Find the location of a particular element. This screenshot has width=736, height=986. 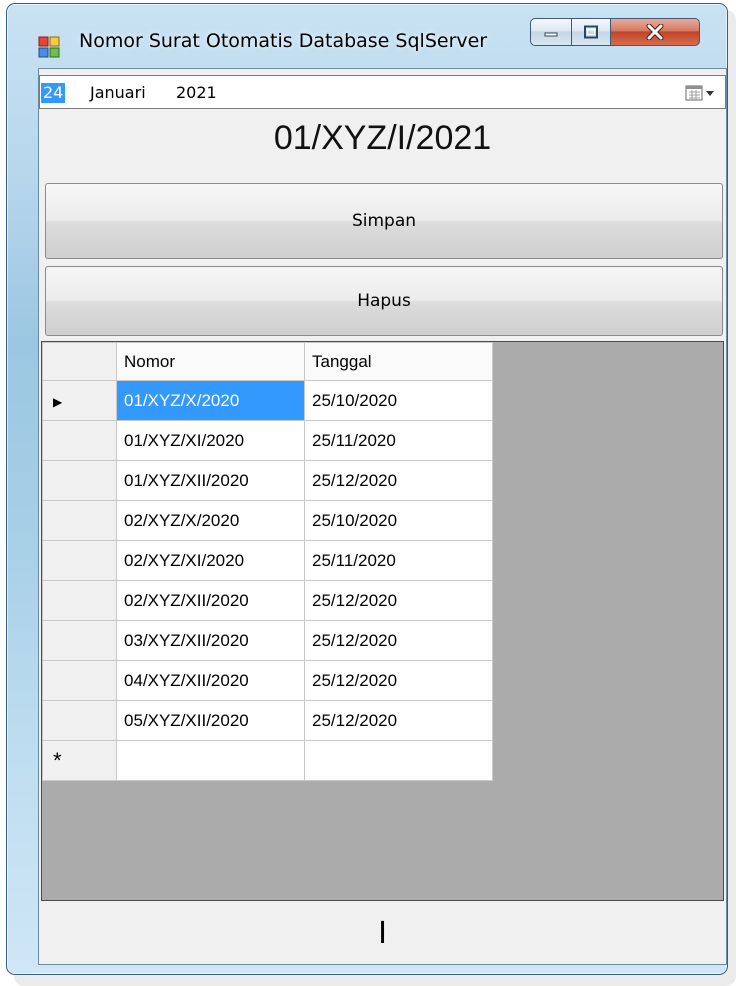

close-button is located at coordinates (655, 32).